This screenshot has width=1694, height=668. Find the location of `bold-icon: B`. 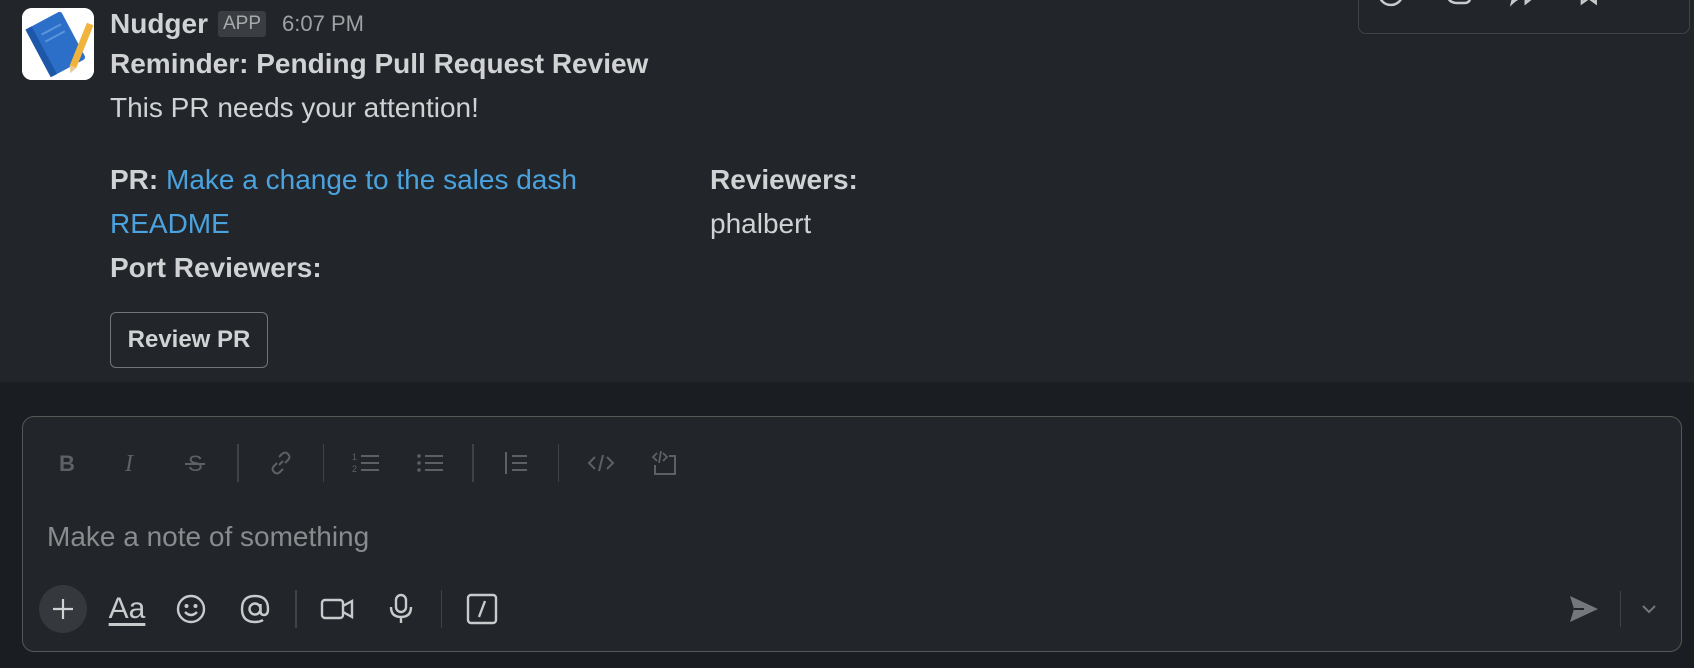

bold-icon: B is located at coordinates (67, 463).